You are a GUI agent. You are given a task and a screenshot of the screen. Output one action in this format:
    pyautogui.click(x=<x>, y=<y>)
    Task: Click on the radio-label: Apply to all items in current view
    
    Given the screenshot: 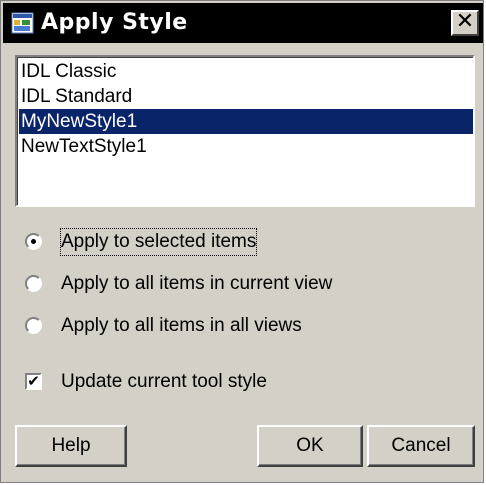 What is the action you would take?
    pyautogui.click(x=197, y=283)
    